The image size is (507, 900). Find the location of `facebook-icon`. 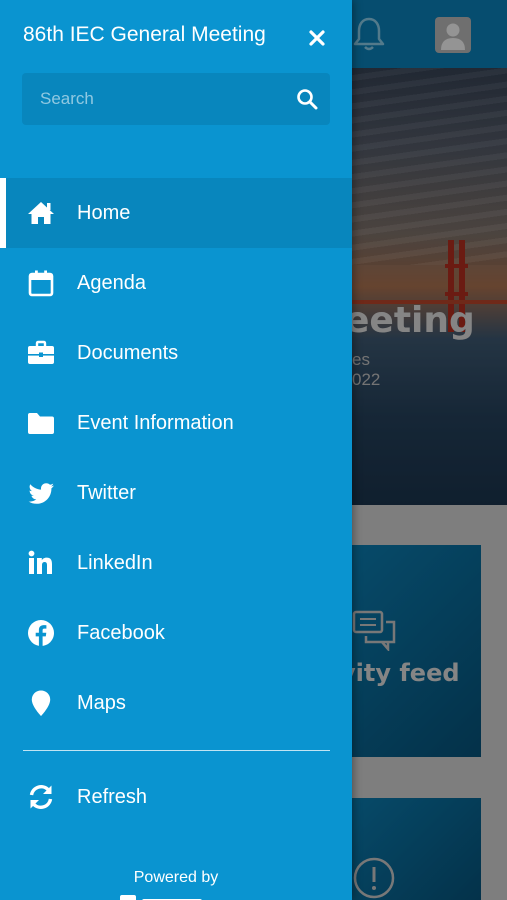

facebook-icon is located at coordinates (41, 633).